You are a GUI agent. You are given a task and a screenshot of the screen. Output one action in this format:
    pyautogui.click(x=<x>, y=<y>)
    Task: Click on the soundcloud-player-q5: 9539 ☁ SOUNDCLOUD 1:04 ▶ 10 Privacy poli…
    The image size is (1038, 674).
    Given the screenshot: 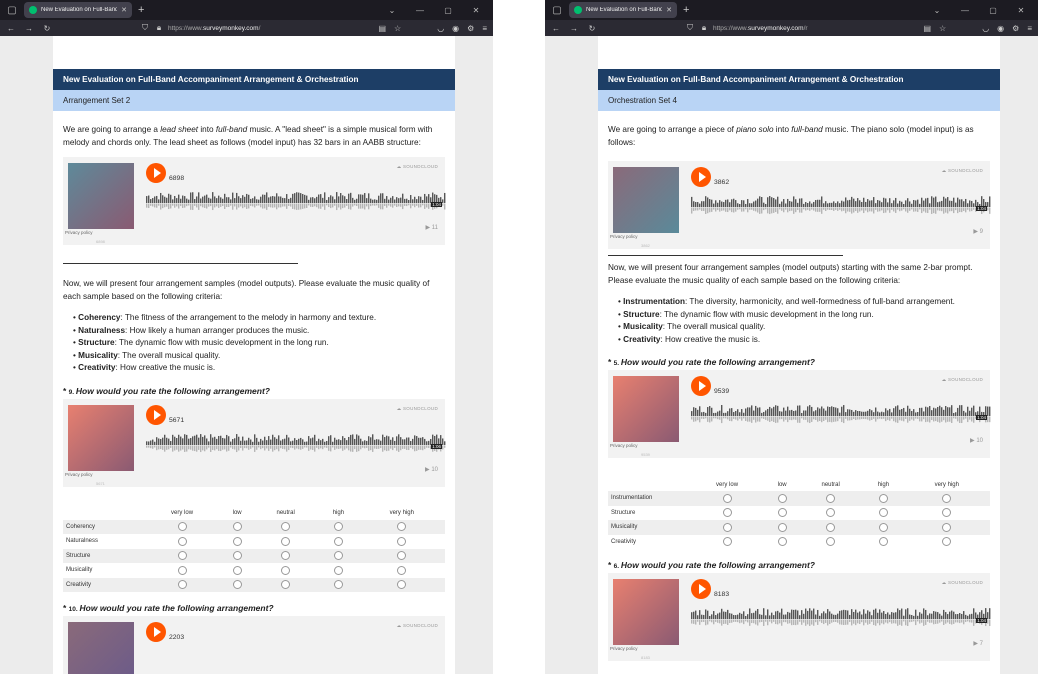 What is the action you would take?
    pyautogui.click(x=799, y=414)
    